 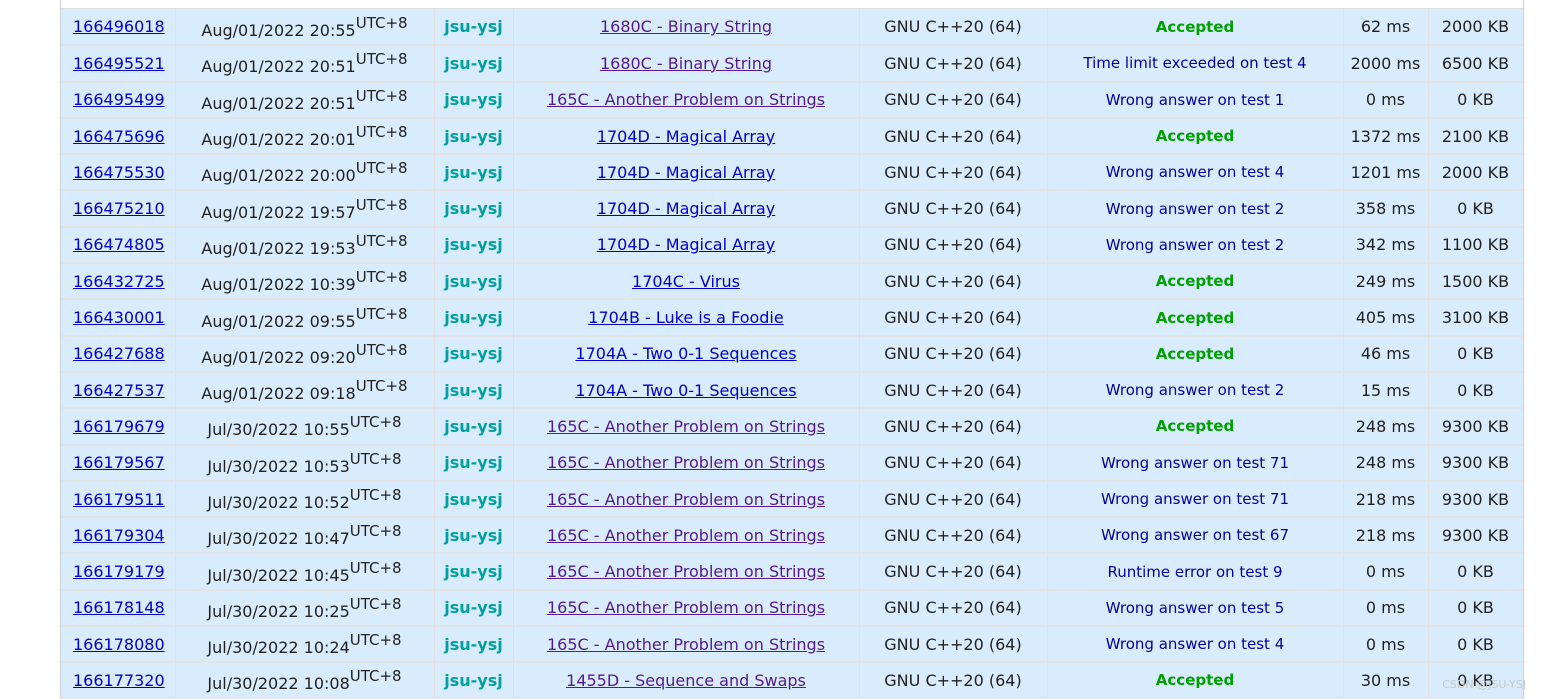 I want to click on verdict-label: Wrong answer on test 67, so click(x=1195, y=535).